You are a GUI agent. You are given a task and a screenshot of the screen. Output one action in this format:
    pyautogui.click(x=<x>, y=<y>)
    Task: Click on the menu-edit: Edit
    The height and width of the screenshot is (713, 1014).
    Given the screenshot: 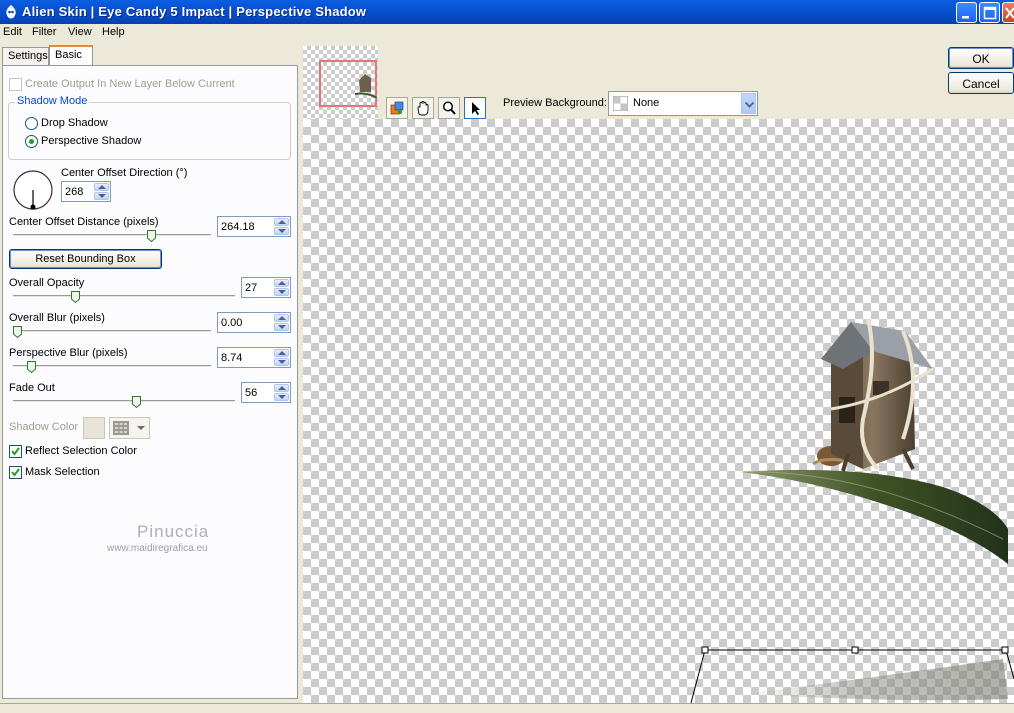 What is the action you would take?
    pyautogui.click(x=12, y=32)
    